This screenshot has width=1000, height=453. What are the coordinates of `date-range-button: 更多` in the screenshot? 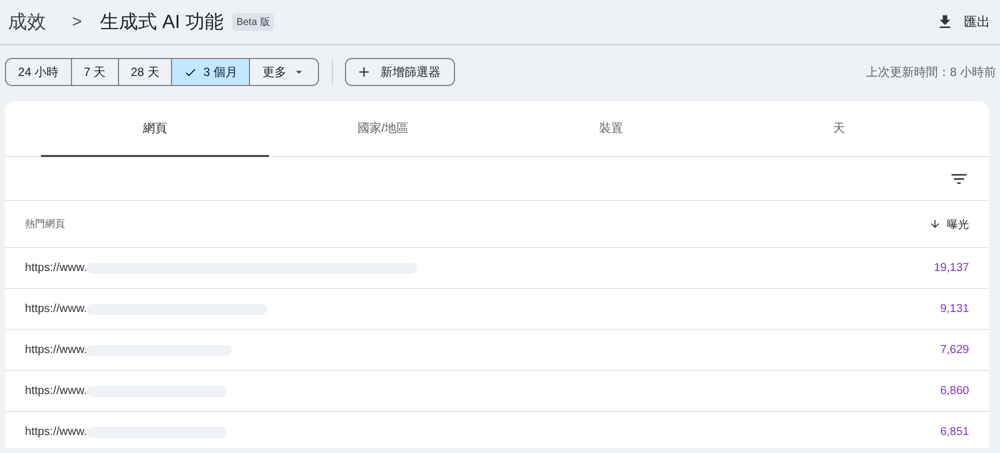 It's located at (283, 72).